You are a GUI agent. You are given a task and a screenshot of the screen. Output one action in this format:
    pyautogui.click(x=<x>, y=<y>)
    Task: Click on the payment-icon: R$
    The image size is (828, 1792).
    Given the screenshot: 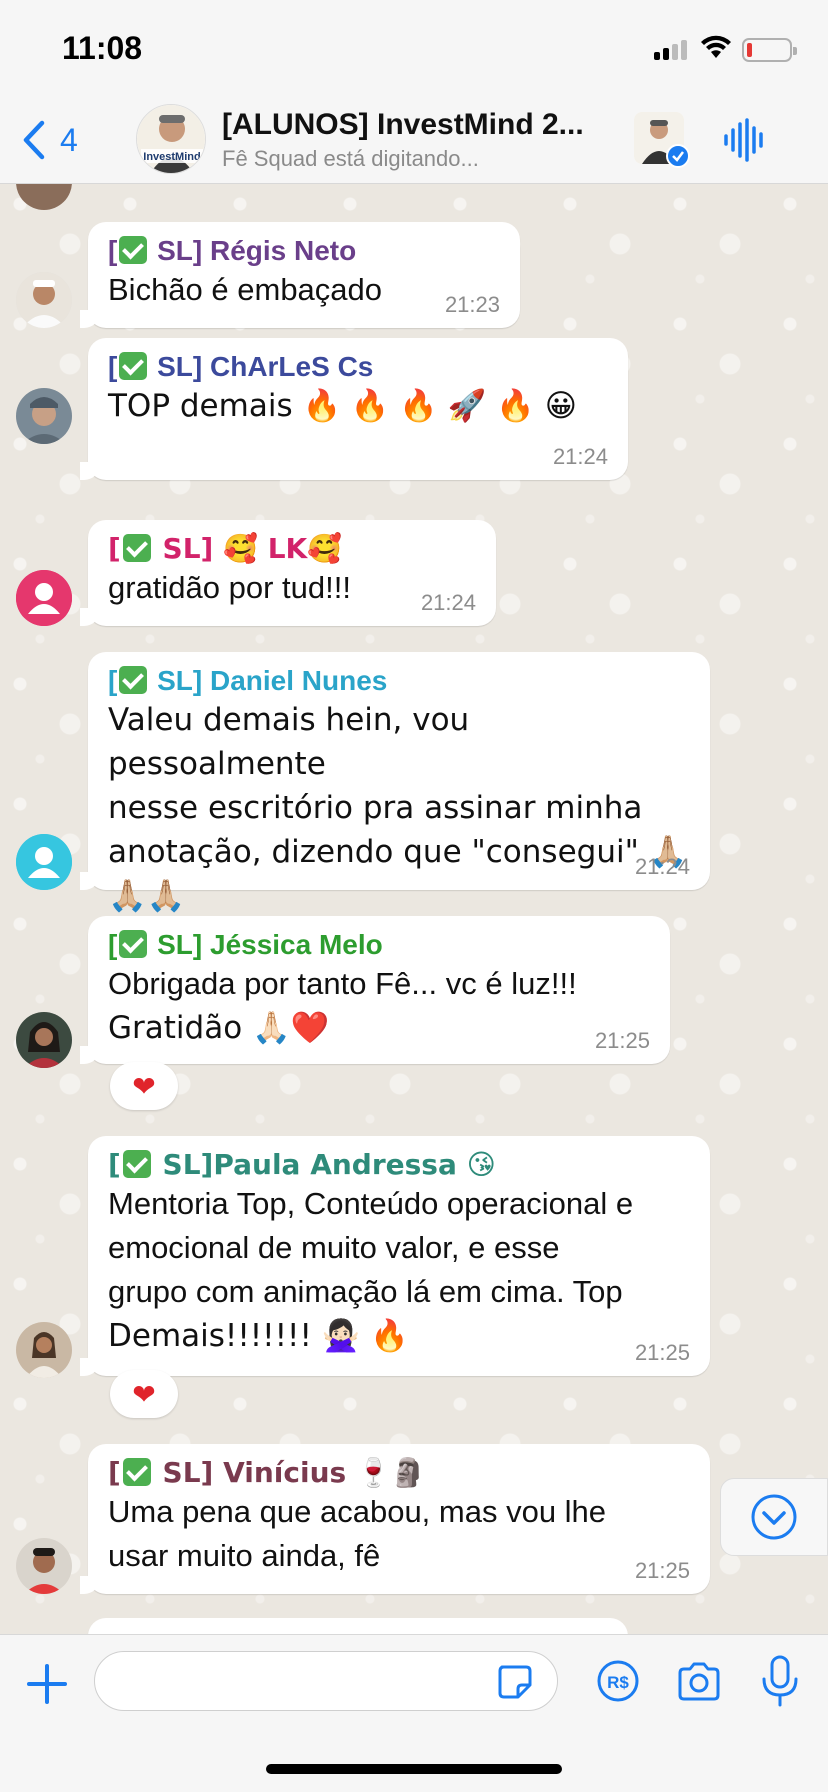 What is the action you would take?
    pyautogui.click(x=618, y=1681)
    